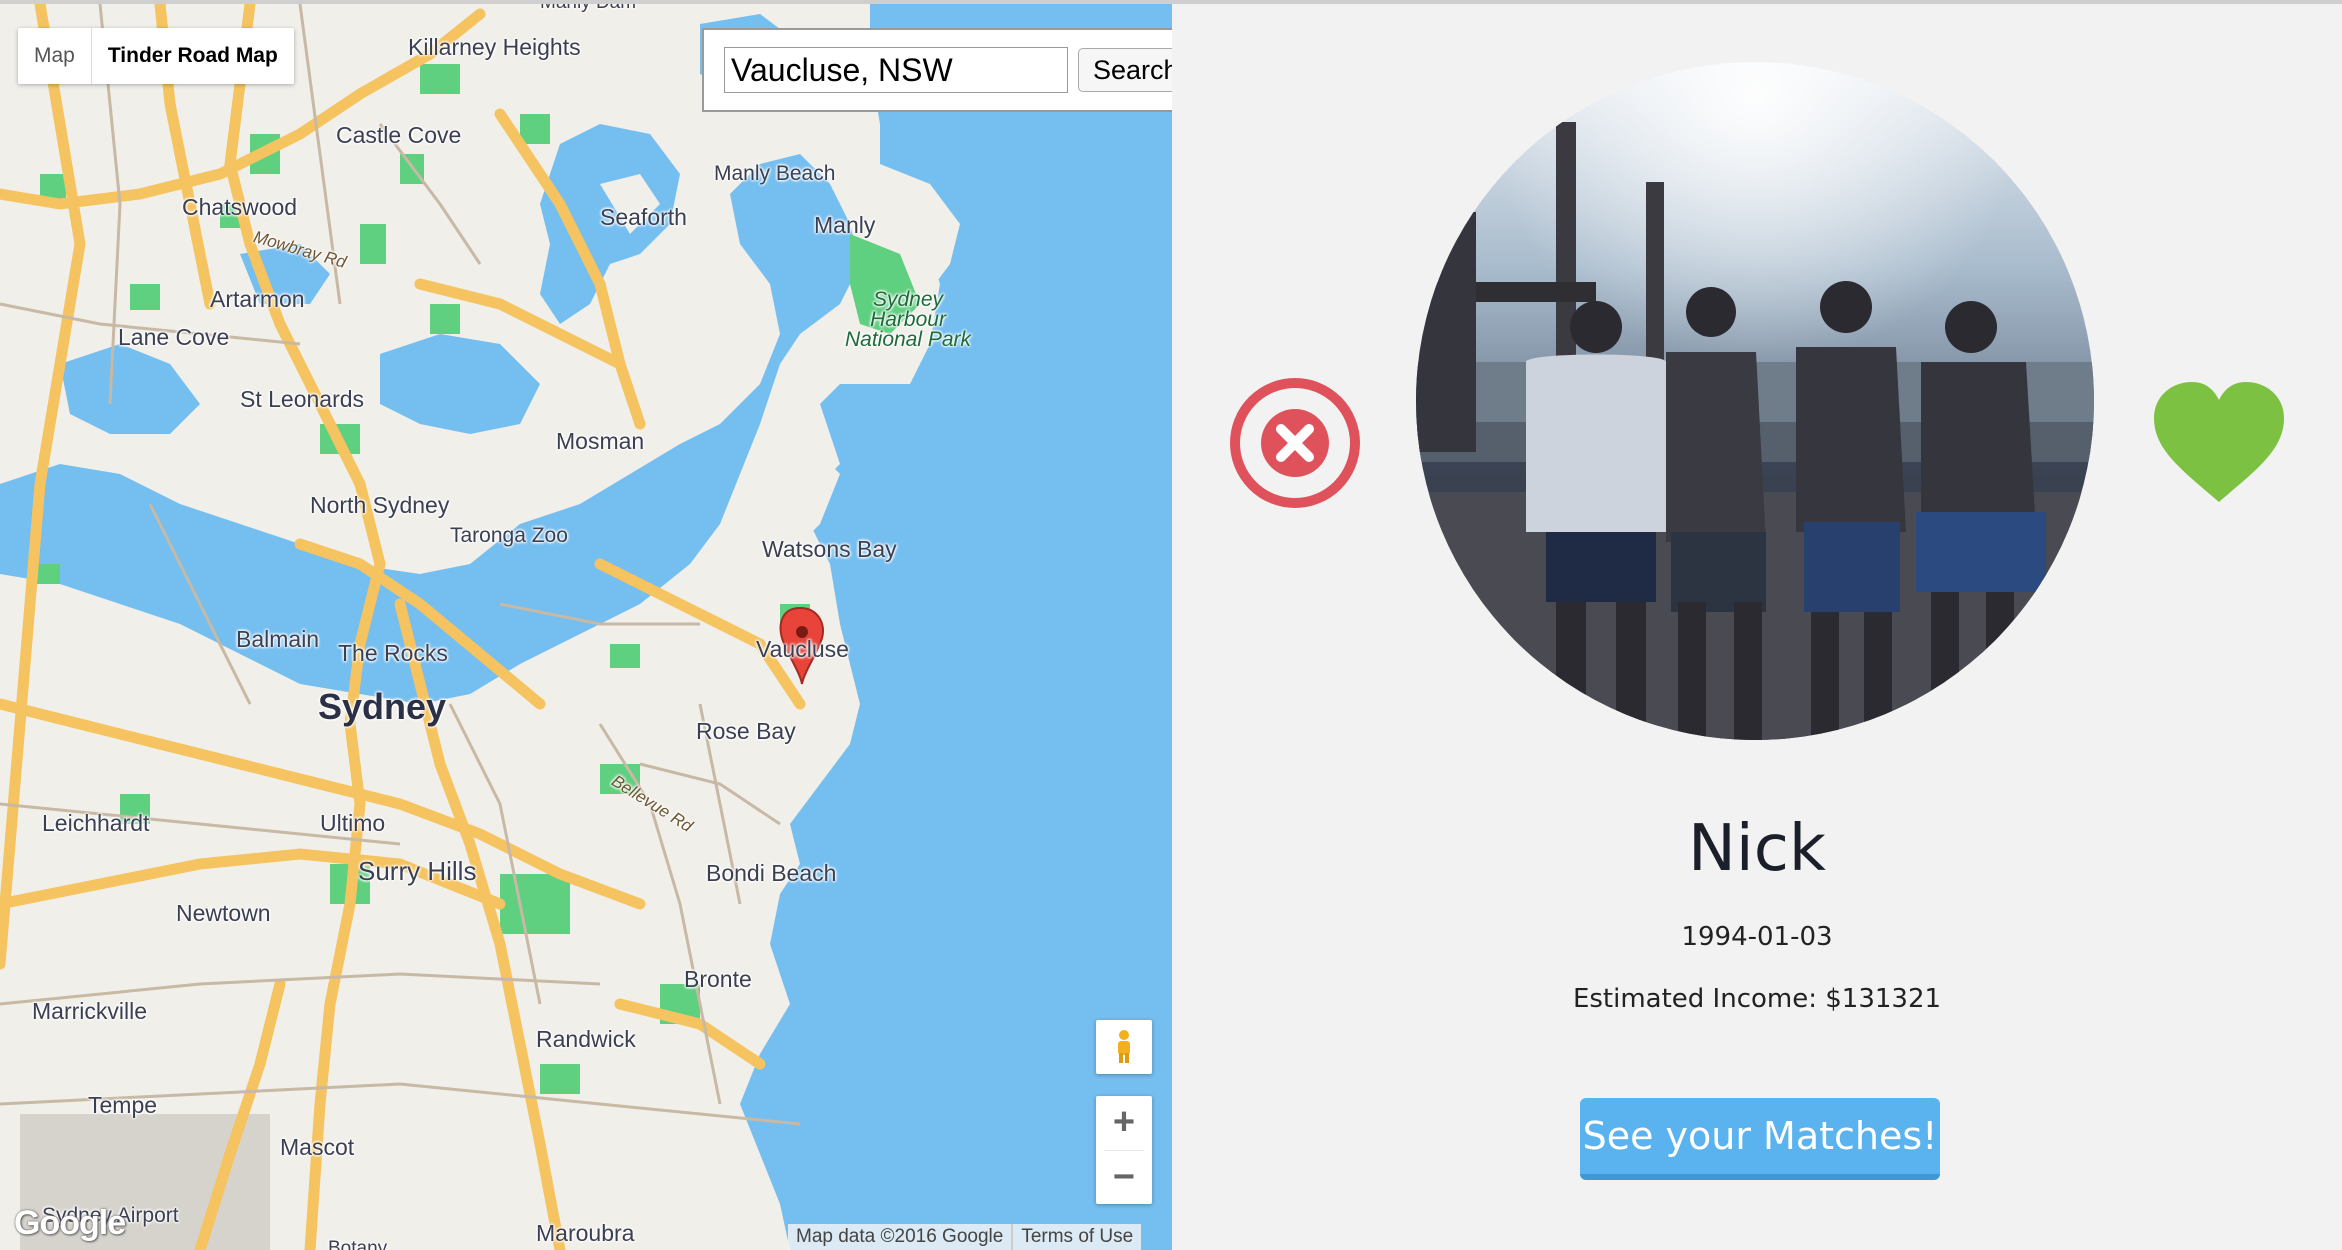 Image resolution: width=2342 pixels, height=1250 pixels. What do you see at coordinates (96, 823) in the screenshot?
I see `map-label-leichhardt: Leichhardt` at bounding box center [96, 823].